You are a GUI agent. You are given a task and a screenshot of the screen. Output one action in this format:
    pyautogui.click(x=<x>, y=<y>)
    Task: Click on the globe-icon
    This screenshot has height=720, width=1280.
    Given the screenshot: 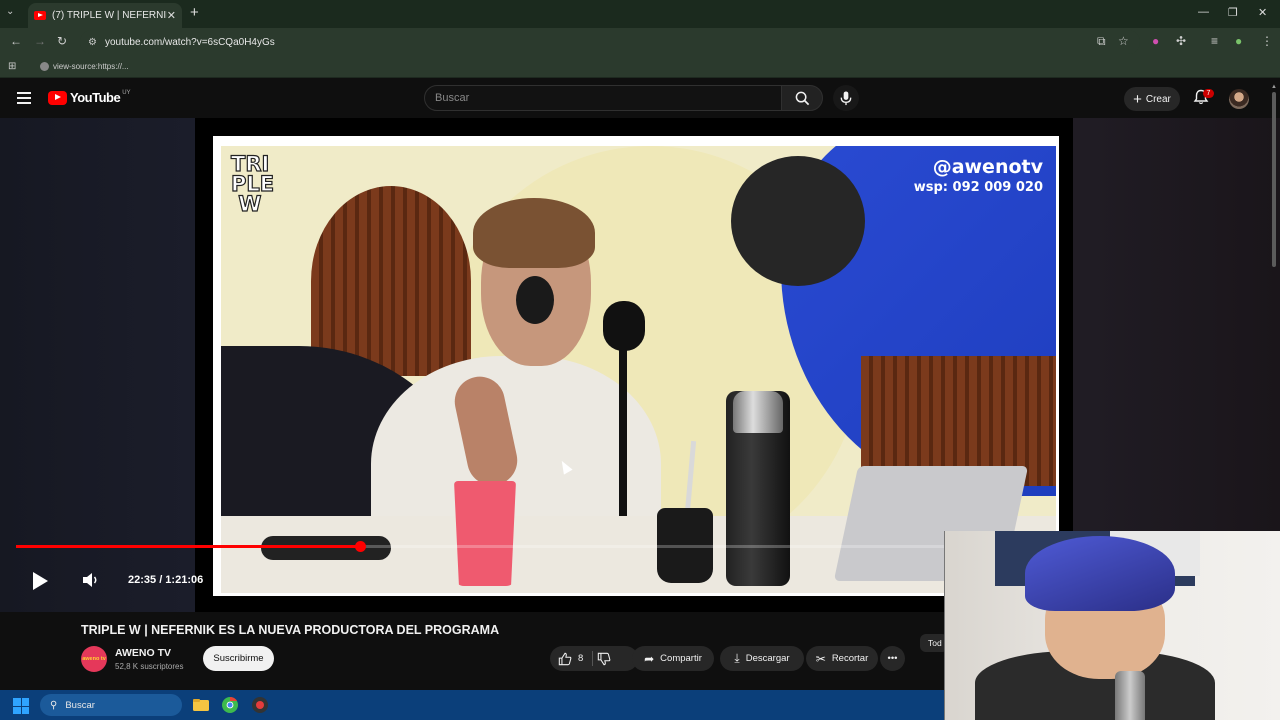 What is the action you would take?
    pyautogui.click(x=44, y=66)
    